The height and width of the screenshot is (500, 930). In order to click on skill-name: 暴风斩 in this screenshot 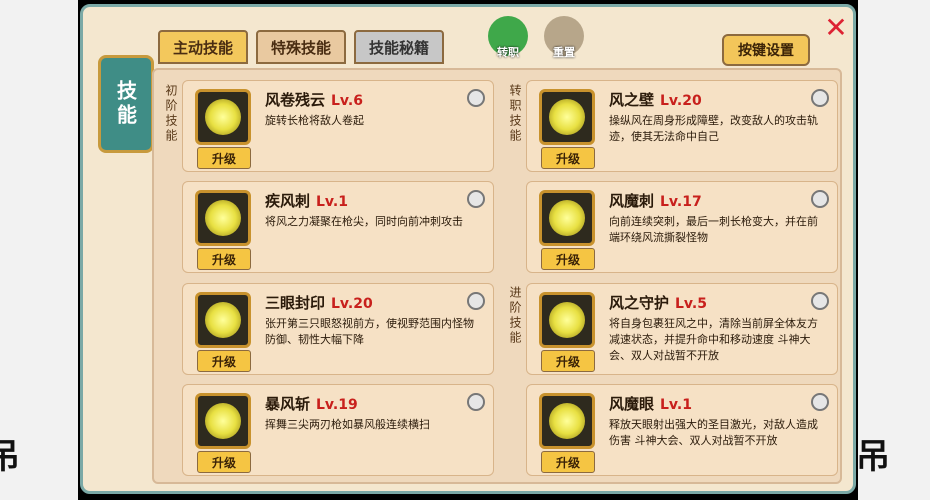, I will do `click(288, 404)`.